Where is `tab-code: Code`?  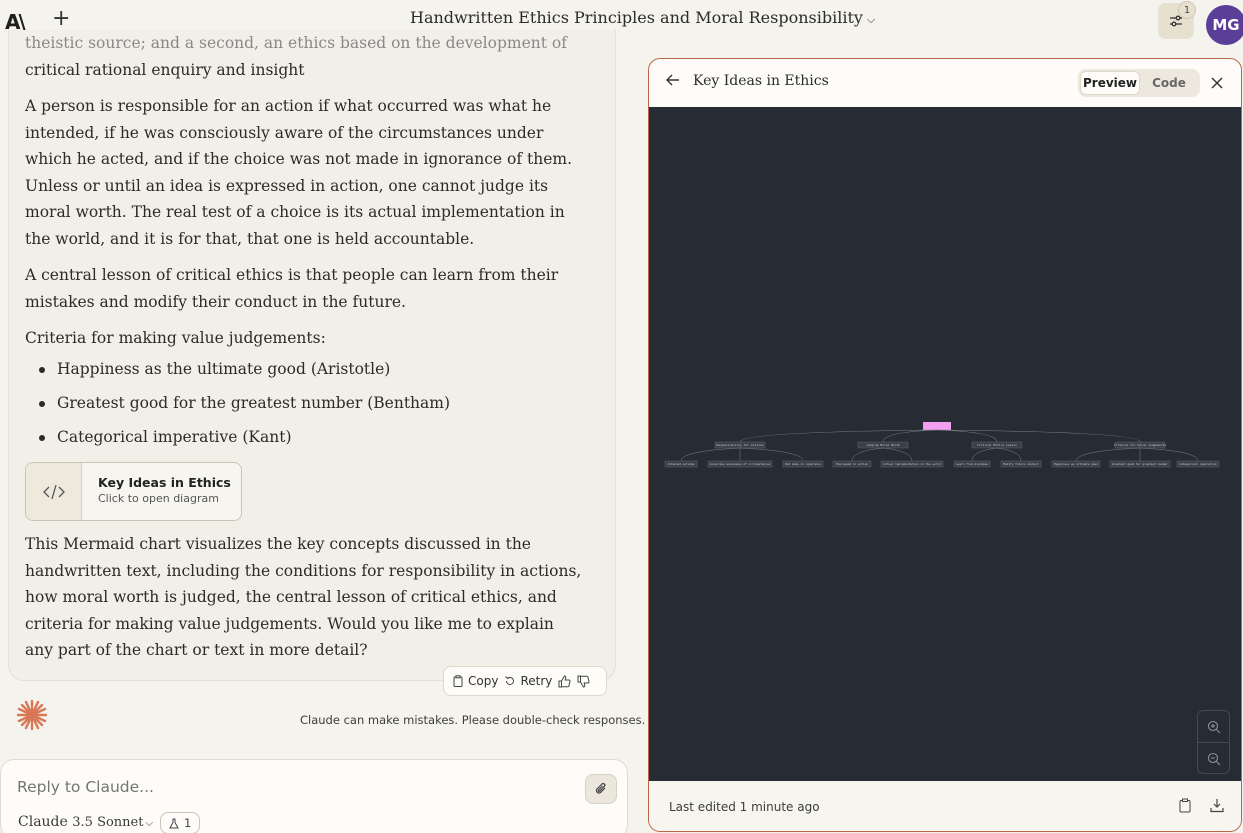 tab-code: Code is located at coordinates (1169, 83).